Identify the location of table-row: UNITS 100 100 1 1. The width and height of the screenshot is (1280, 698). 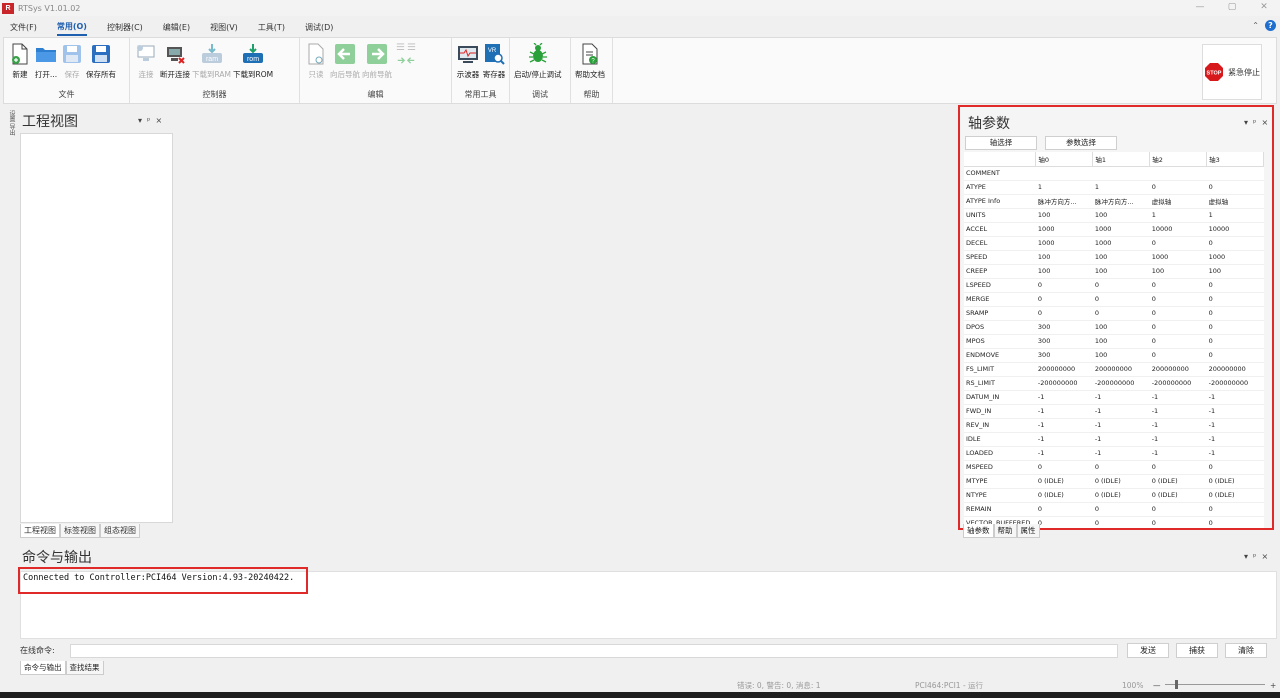
(1114, 215).